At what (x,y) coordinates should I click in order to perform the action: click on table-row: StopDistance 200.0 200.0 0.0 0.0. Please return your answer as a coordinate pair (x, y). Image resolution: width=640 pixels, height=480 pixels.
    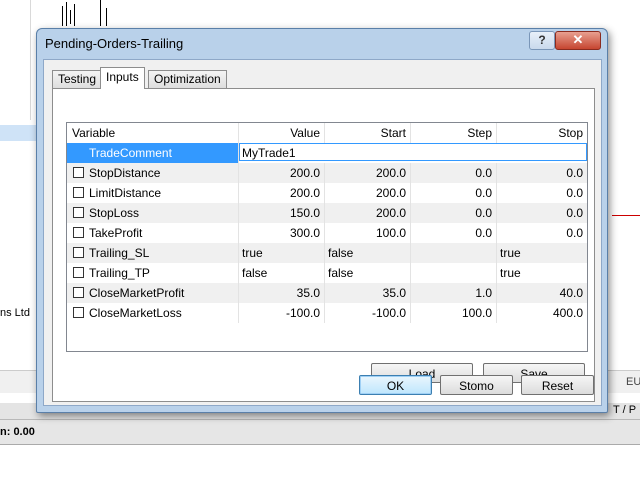
    Looking at the image, I should click on (327, 173).